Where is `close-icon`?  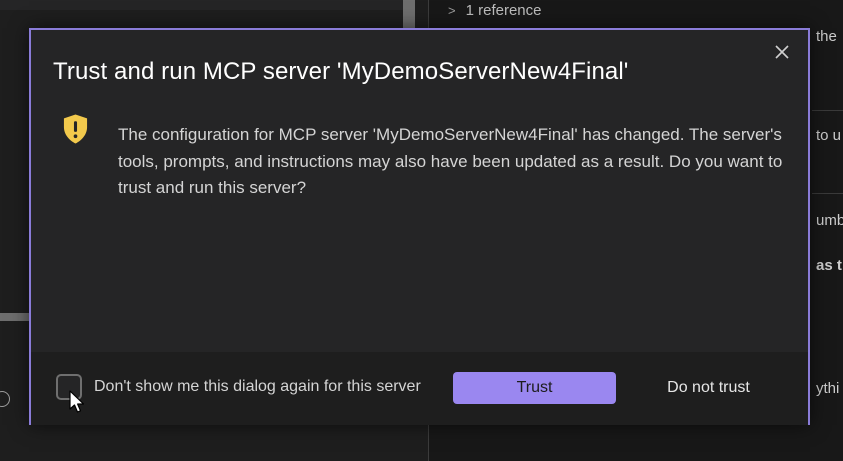
close-icon is located at coordinates (782, 52).